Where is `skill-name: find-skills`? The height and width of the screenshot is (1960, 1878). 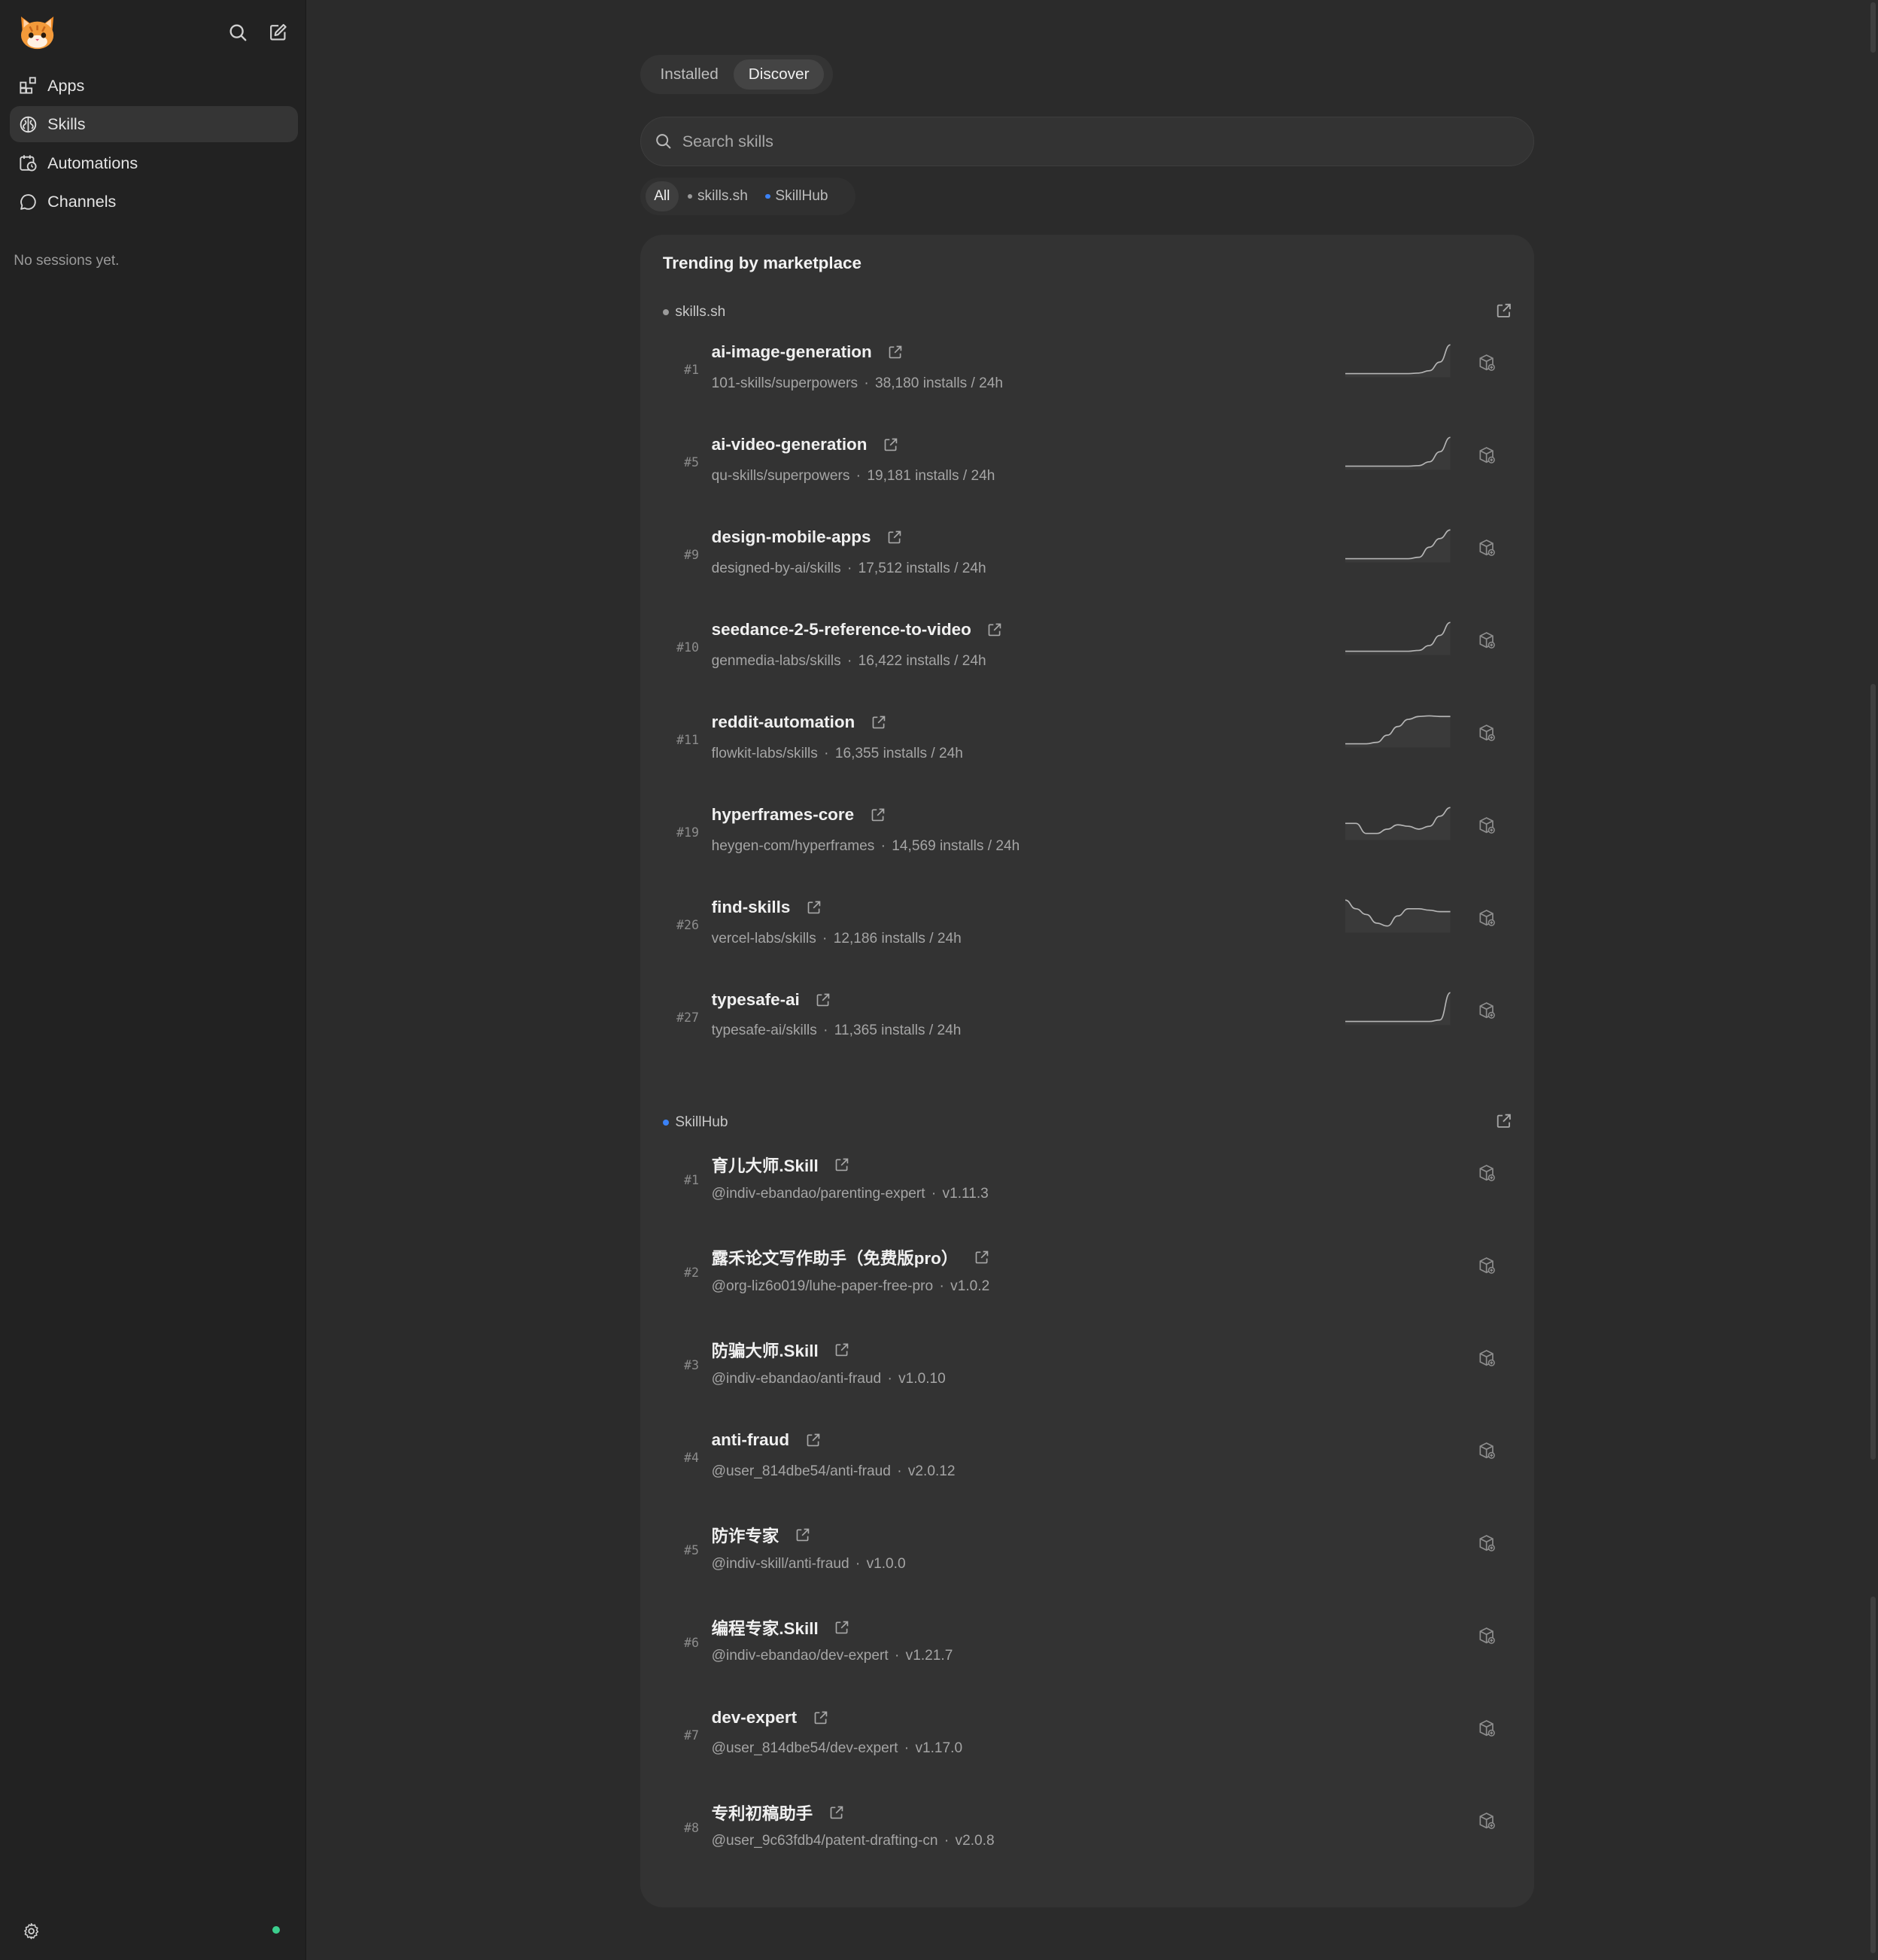
skill-name: find-skills is located at coordinates (767, 907).